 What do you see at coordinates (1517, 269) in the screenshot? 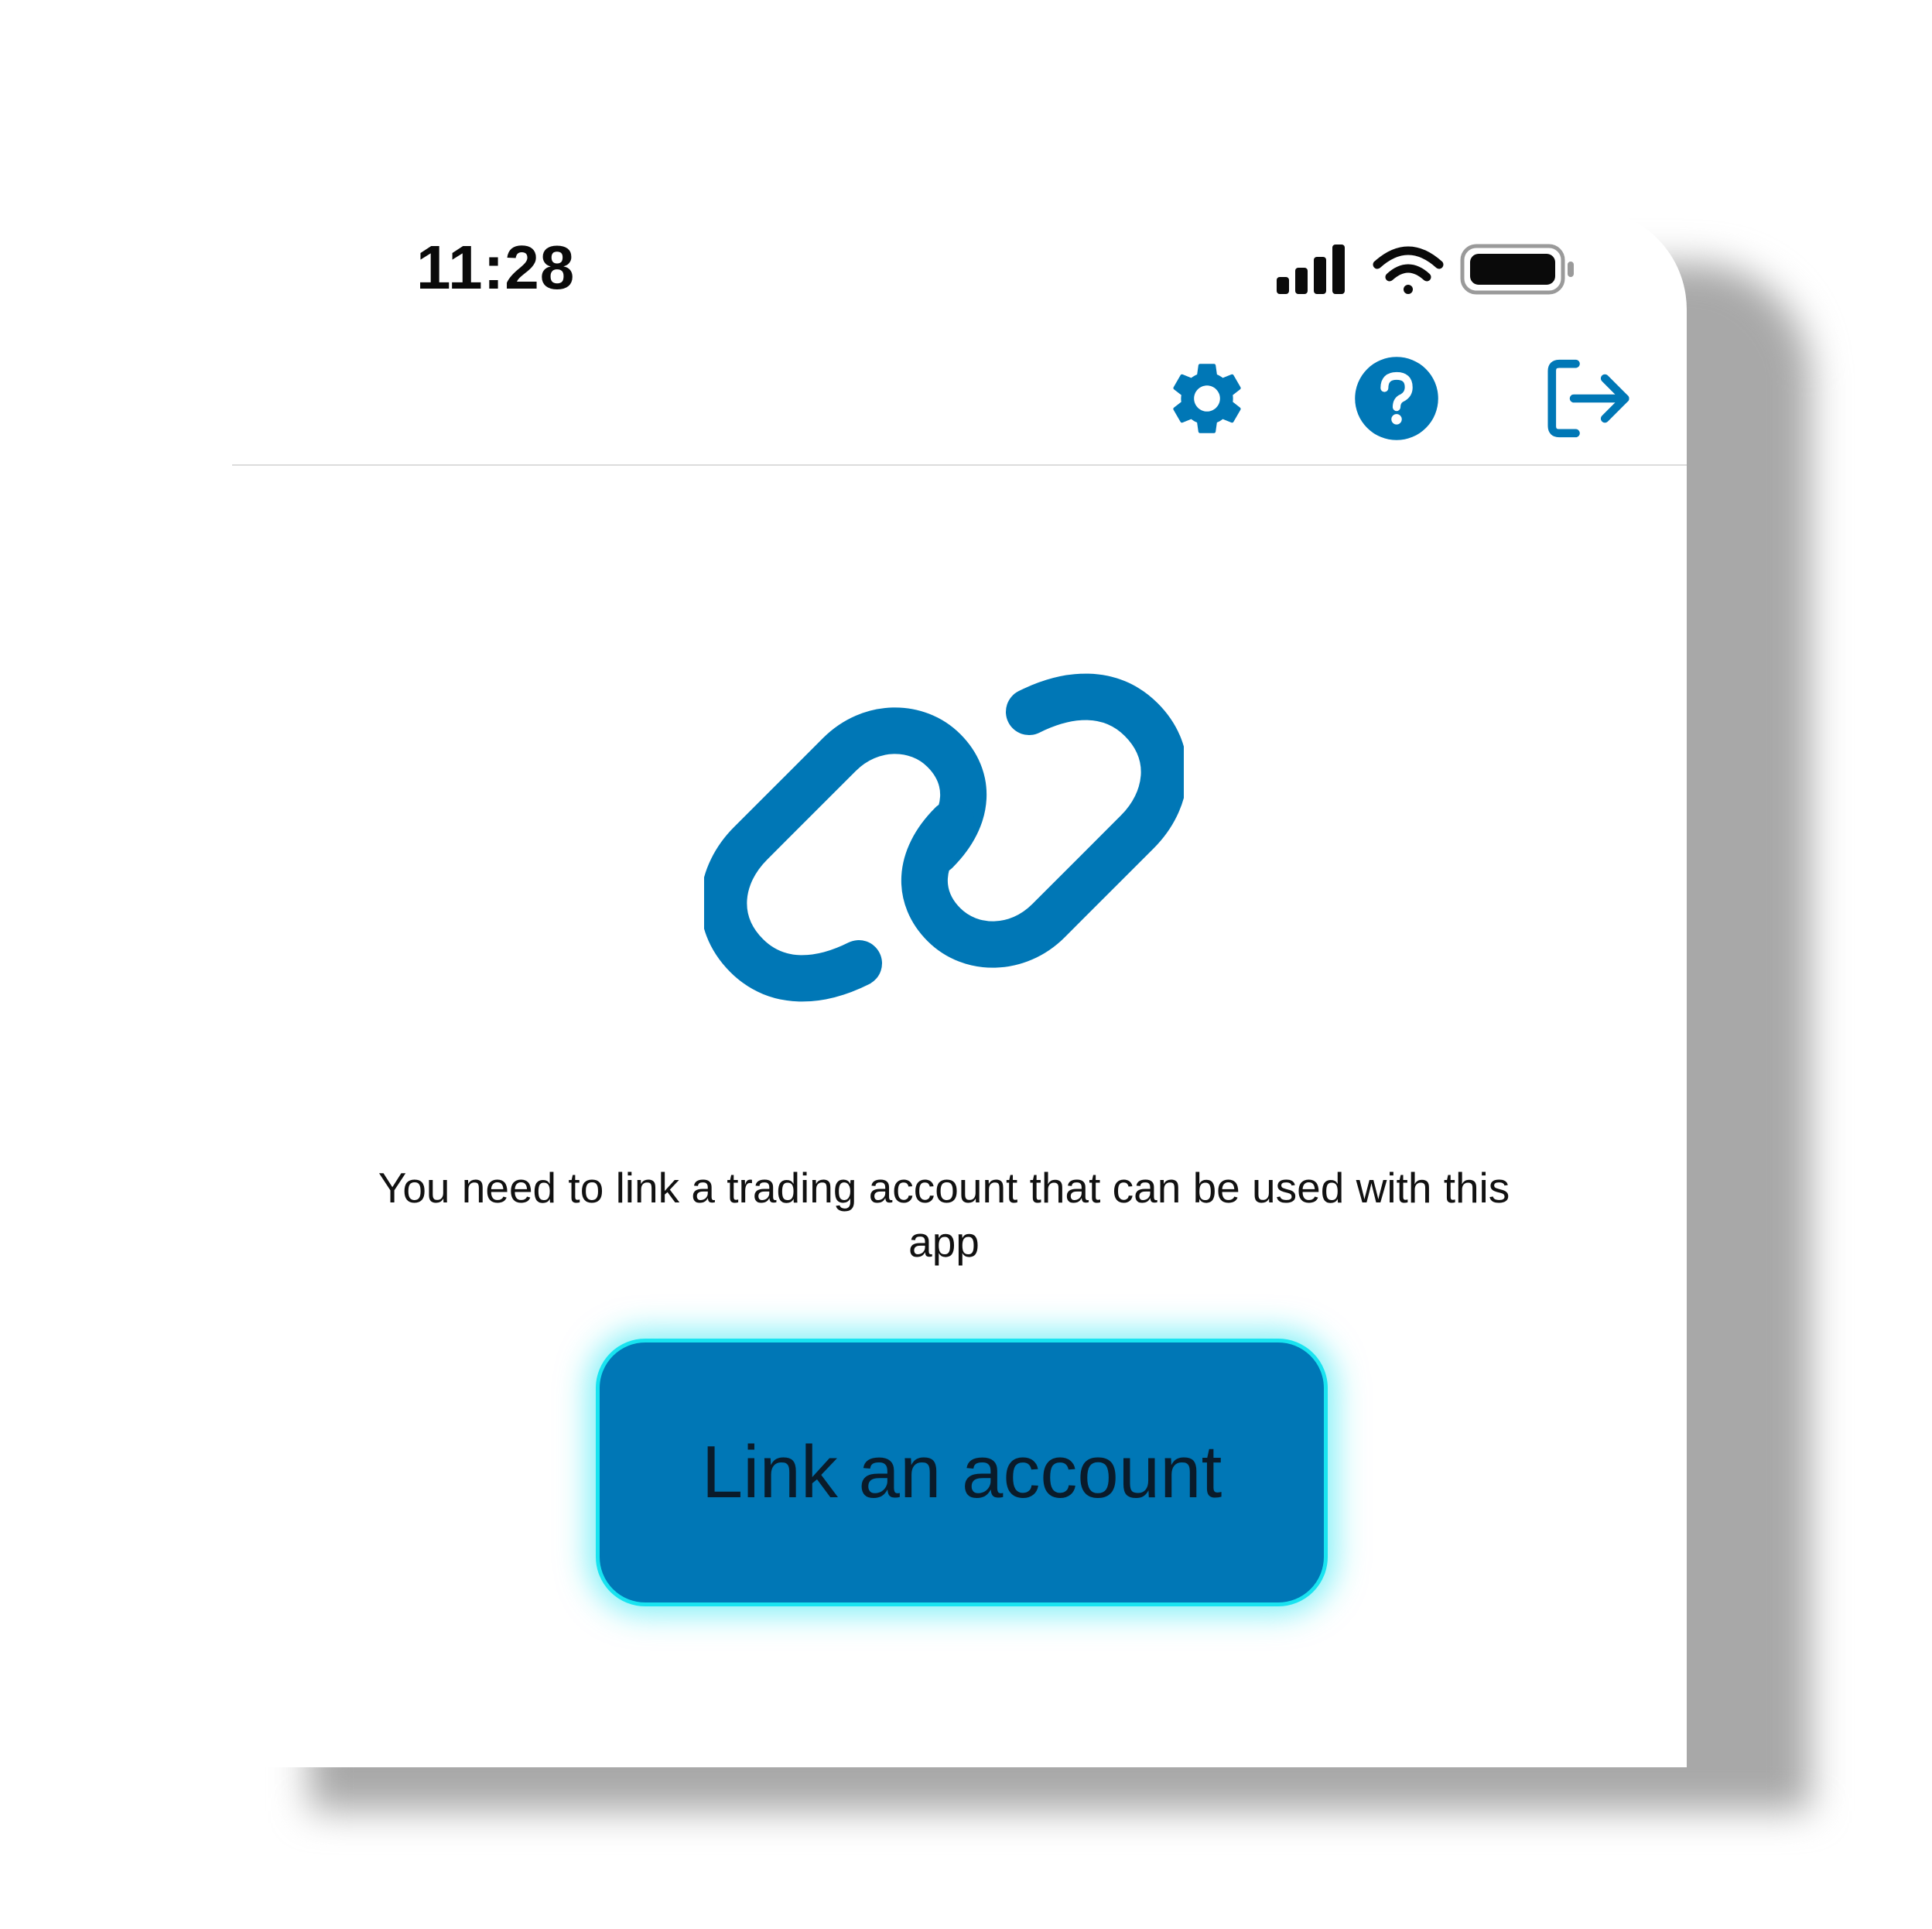
I see `battery-icon` at bounding box center [1517, 269].